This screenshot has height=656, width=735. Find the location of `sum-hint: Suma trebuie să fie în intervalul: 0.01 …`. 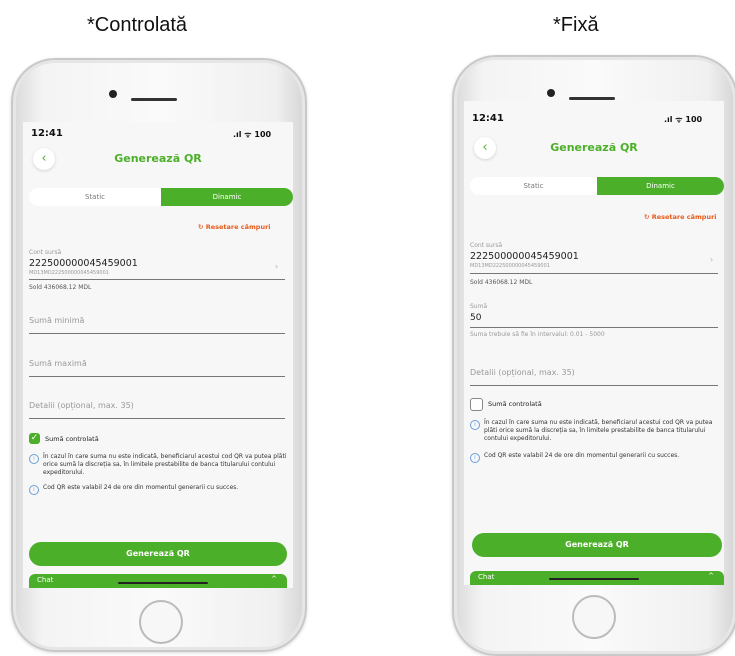

sum-hint: Suma trebuie să fie în intervalul: 0.01 … is located at coordinates (537, 334).